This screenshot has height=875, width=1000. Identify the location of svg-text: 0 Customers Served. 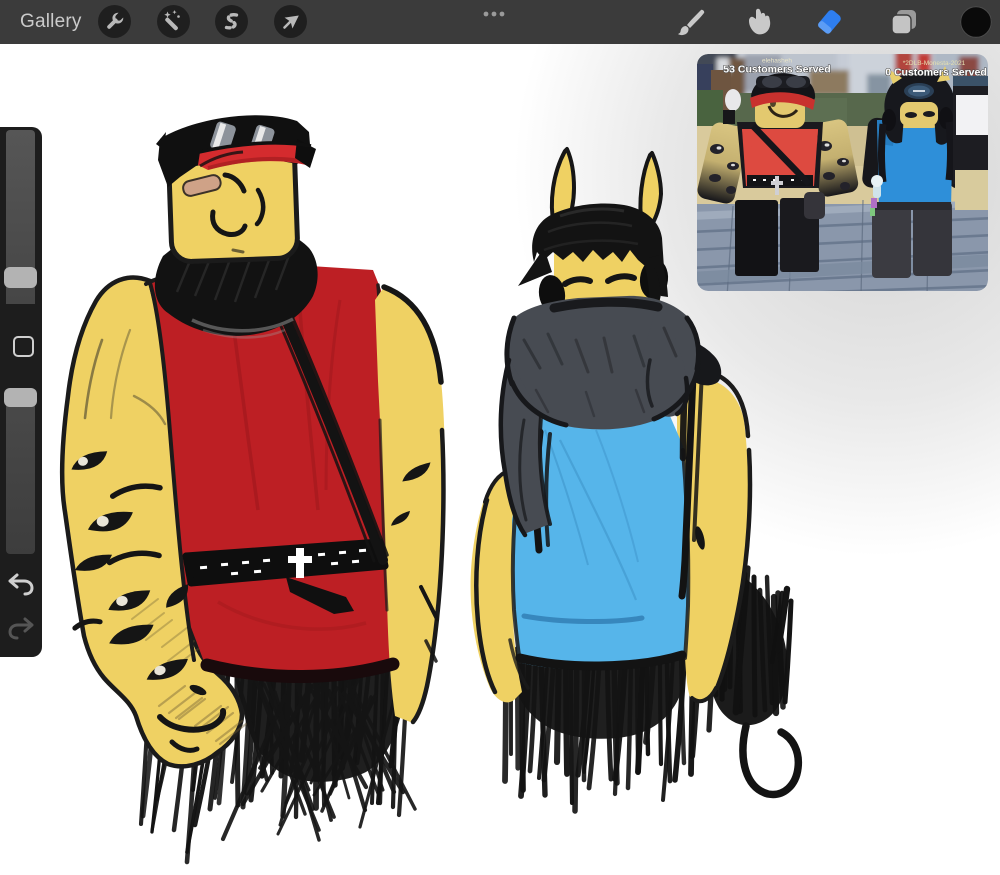
(936, 73).